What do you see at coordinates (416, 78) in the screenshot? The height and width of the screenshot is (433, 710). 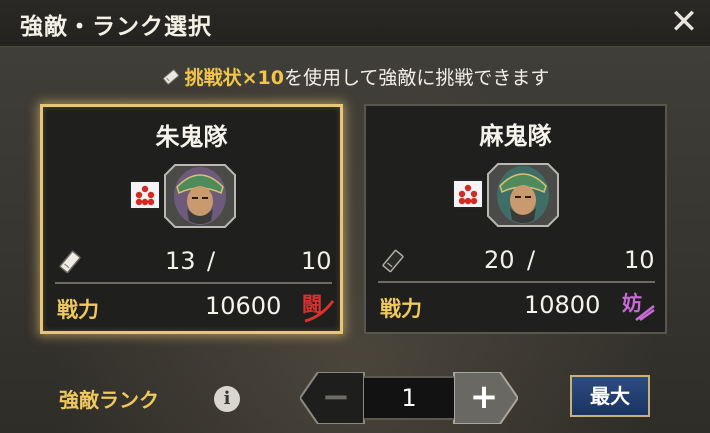 I see `notice-text: を使用して強敵に挑戦できます` at bounding box center [416, 78].